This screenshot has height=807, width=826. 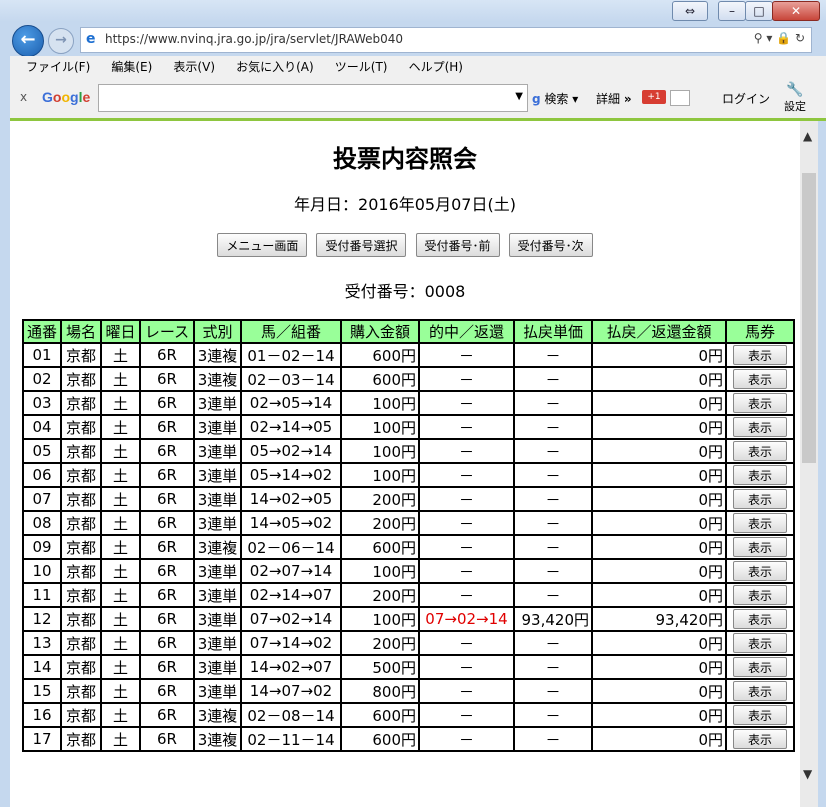 What do you see at coordinates (61, 41) in the screenshot?
I see `forward-button: →` at bounding box center [61, 41].